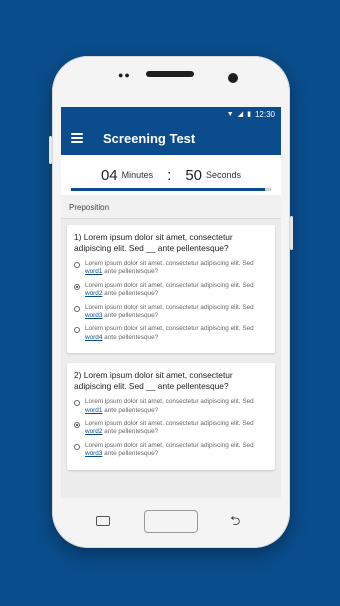 The width and height of the screenshot is (340, 606). Describe the element at coordinates (94, 337) in the screenshot. I see `option-word: word4` at that location.